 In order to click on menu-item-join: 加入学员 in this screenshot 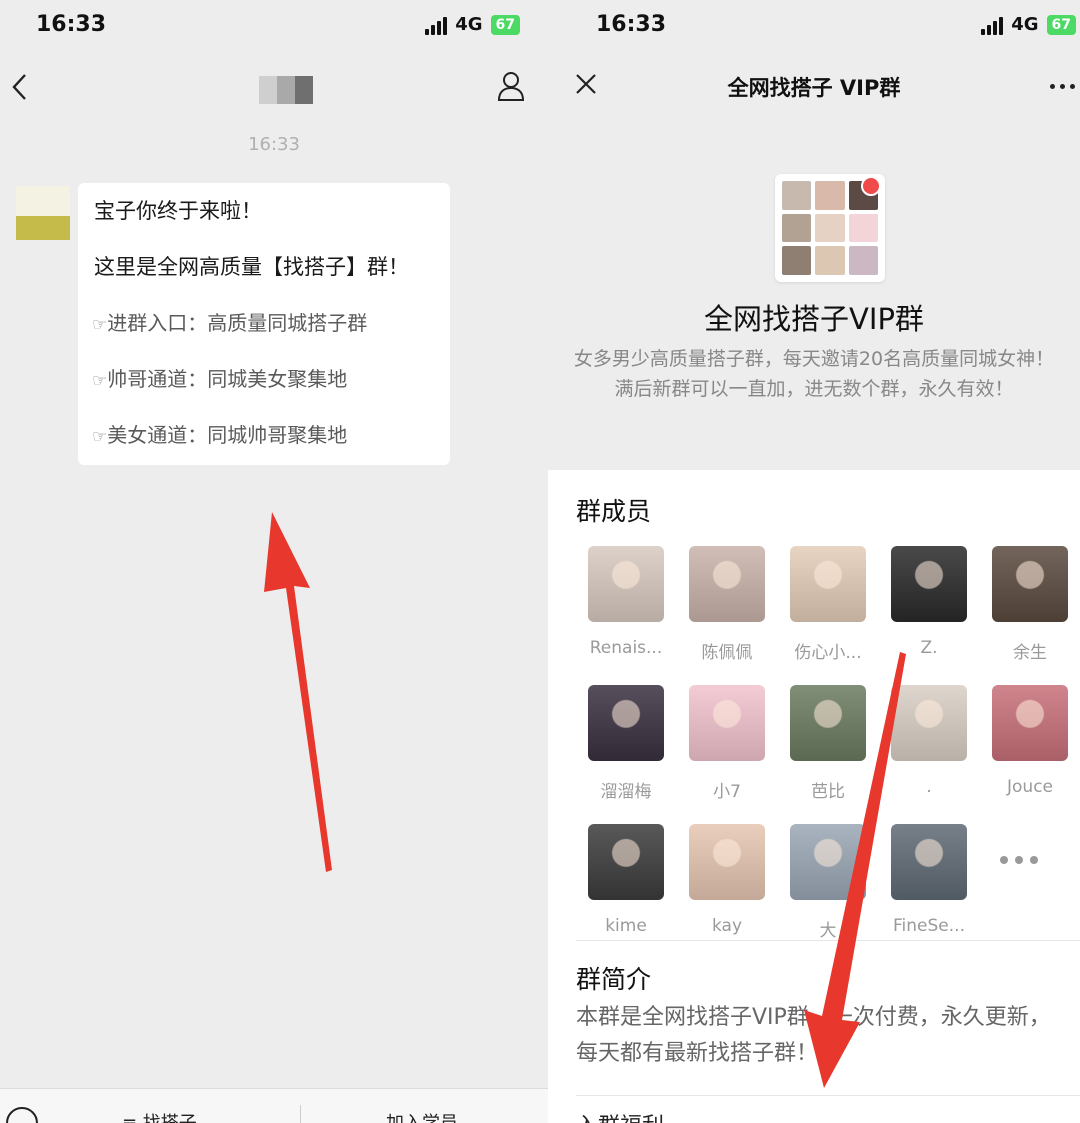, I will do `click(422, 1116)`.